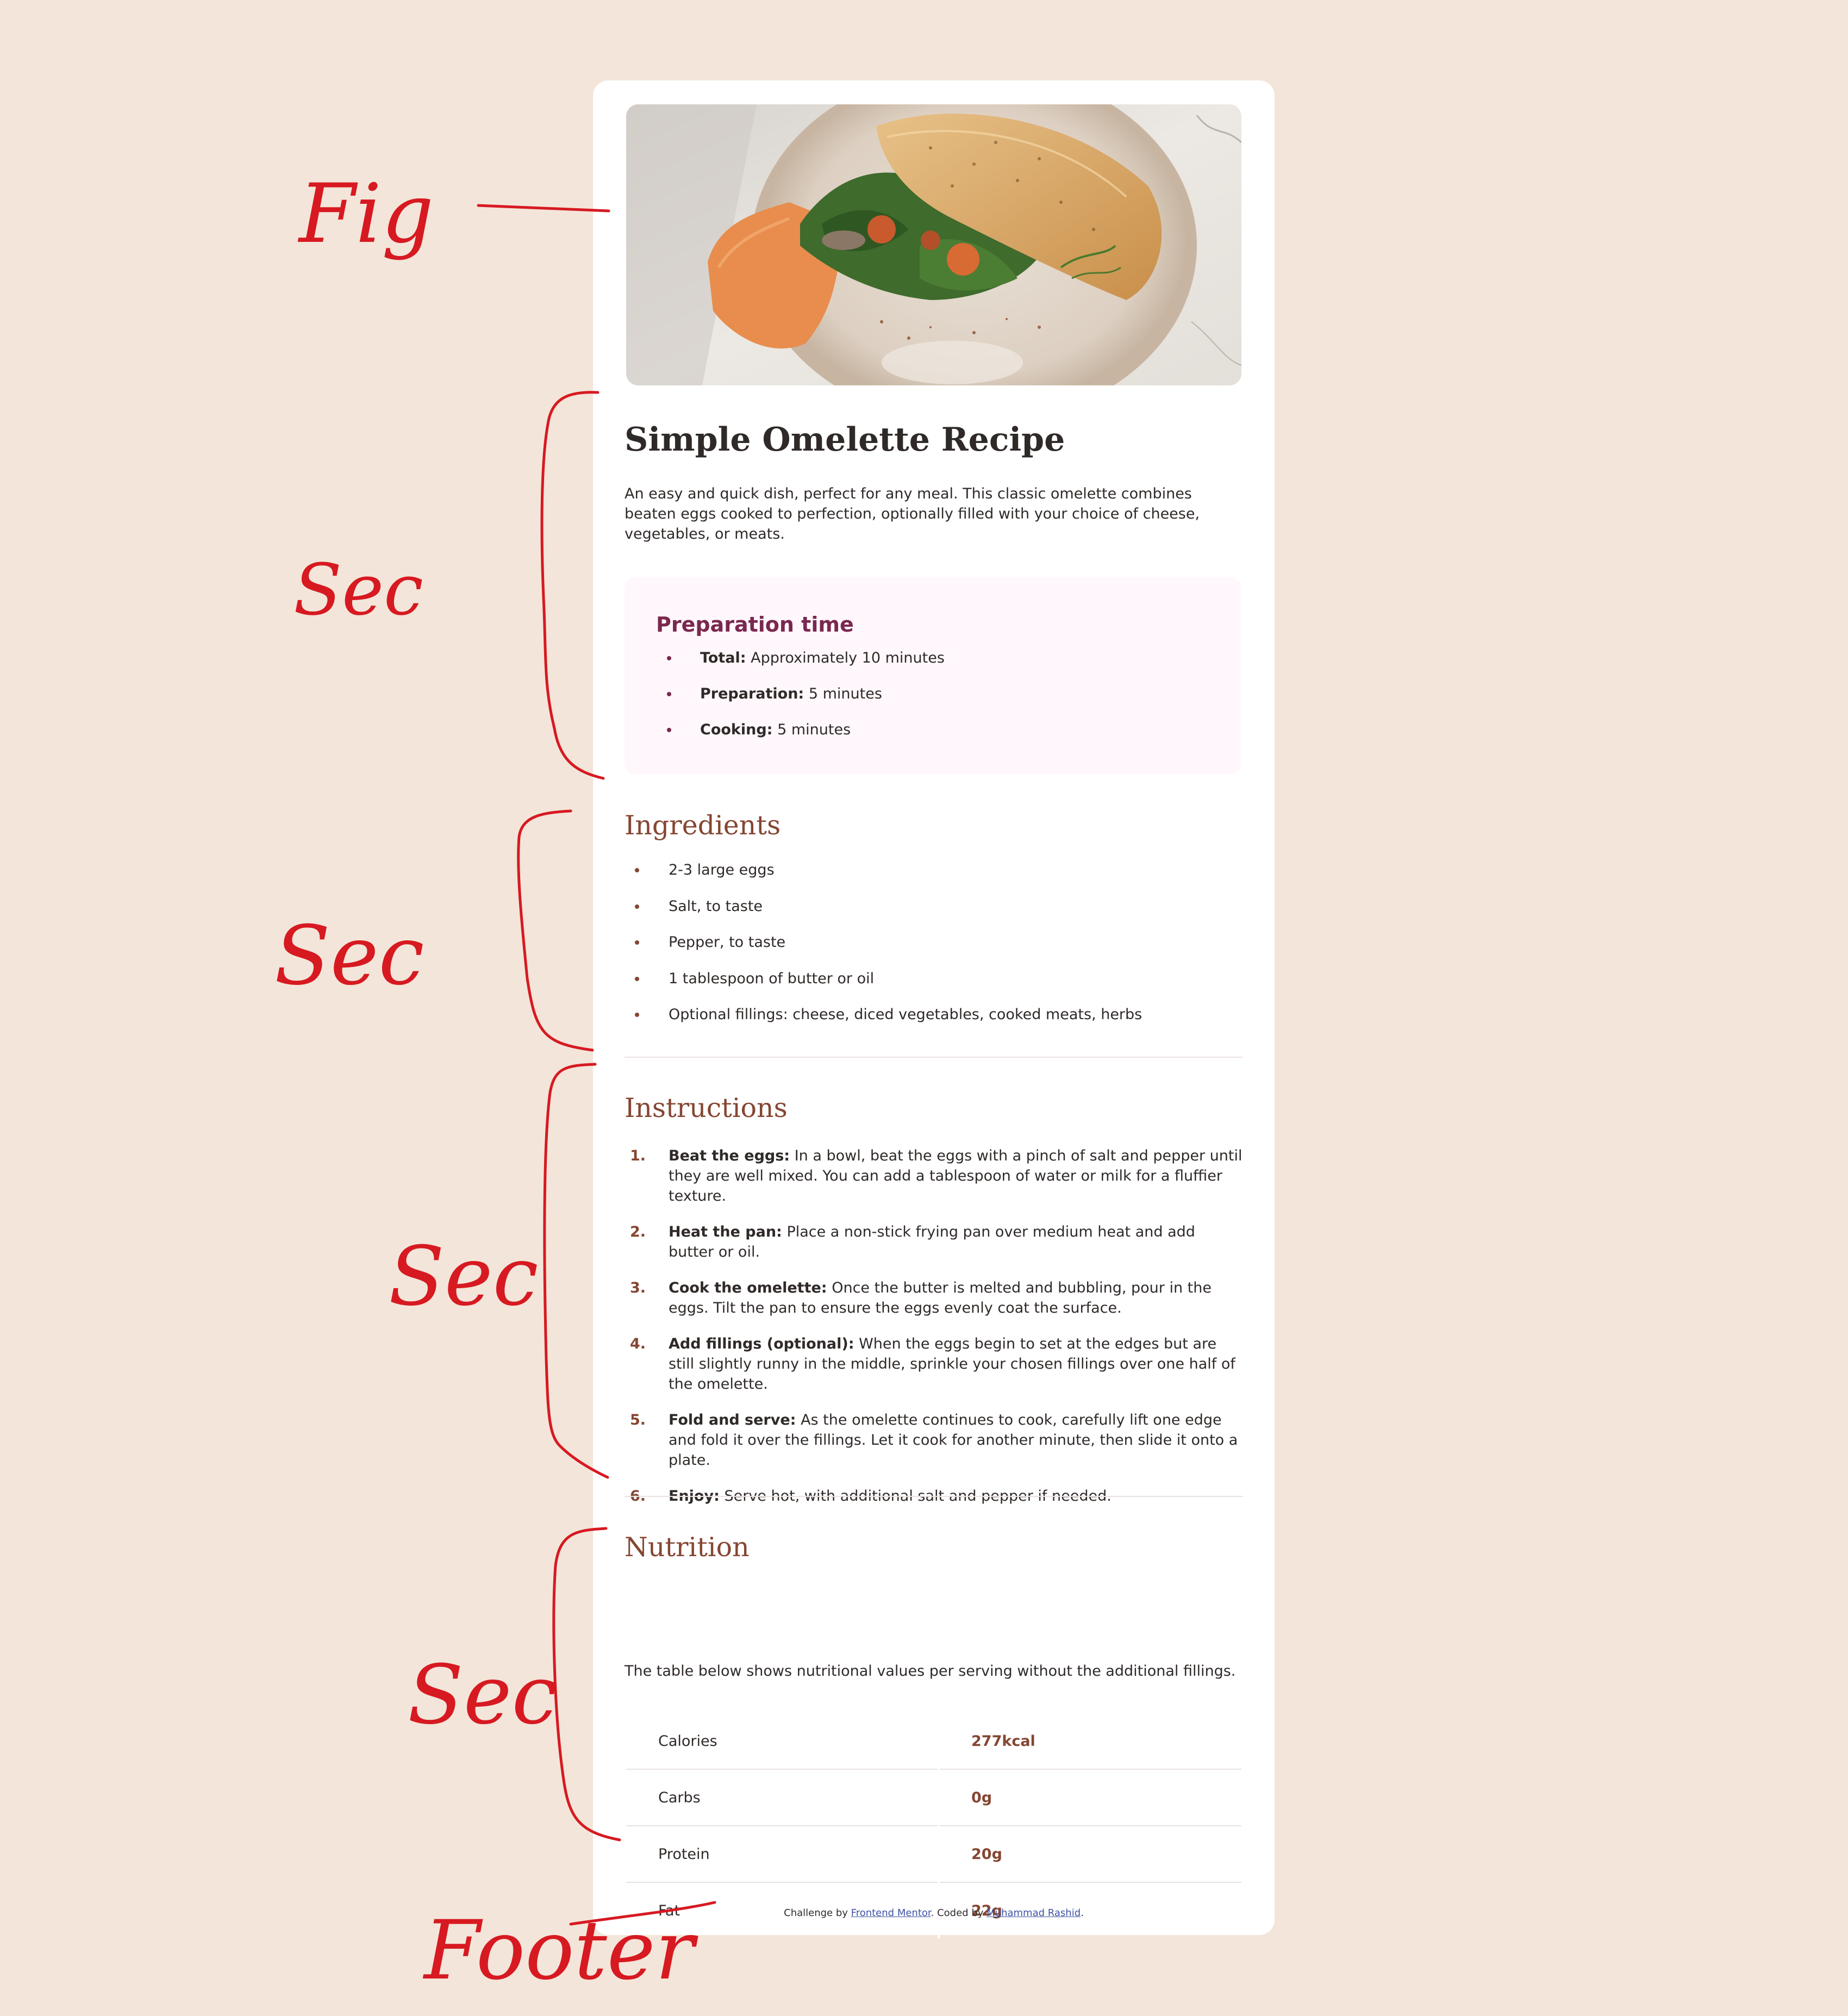  What do you see at coordinates (800, 740) in the screenshot?
I see `list-item: Cooking: 5 minutes` at bounding box center [800, 740].